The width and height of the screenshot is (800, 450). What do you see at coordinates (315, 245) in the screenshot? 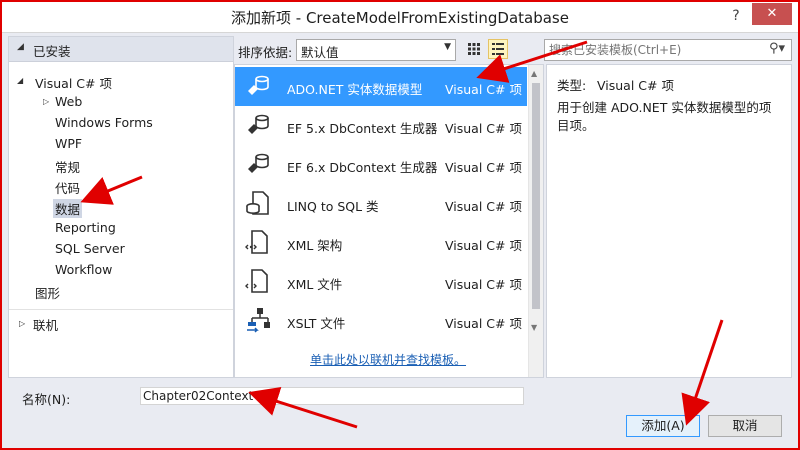
I see `template-name: XML 架构` at bounding box center [315, 245].